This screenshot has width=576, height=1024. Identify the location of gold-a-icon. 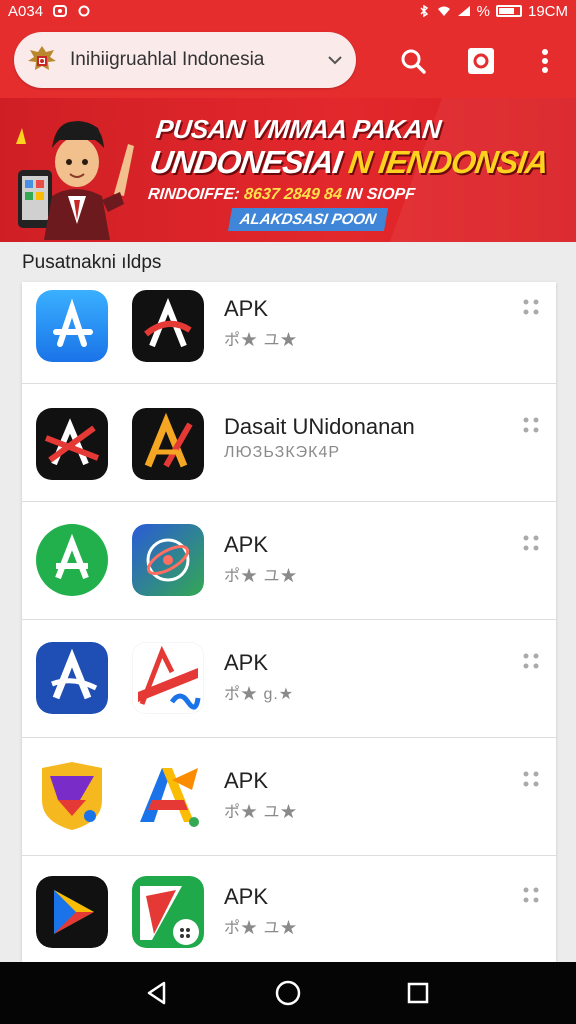
(168, 444).